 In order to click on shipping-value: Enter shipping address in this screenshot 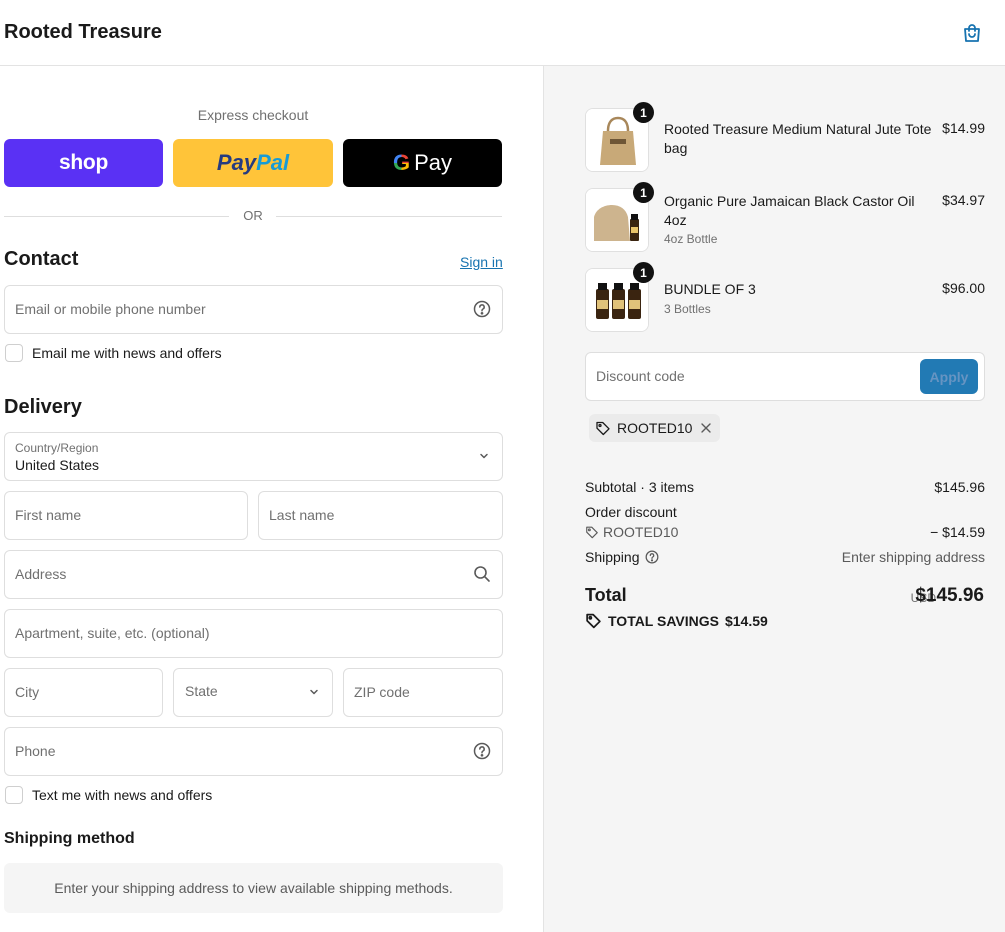, I will do `click(913, 557)`.